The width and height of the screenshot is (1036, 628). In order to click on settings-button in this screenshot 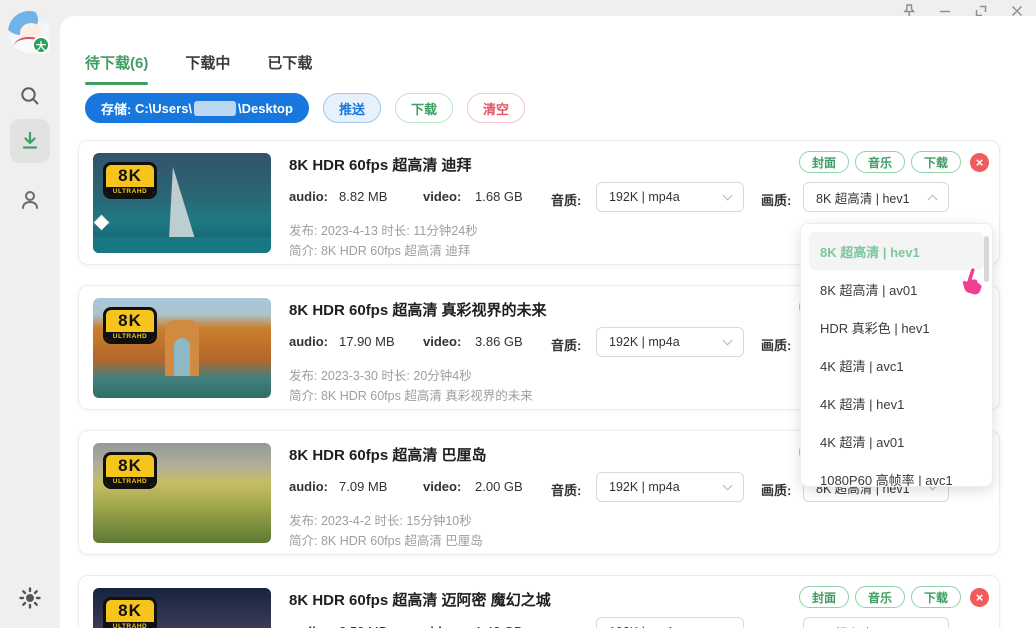, I will do `click(30, 598)`.